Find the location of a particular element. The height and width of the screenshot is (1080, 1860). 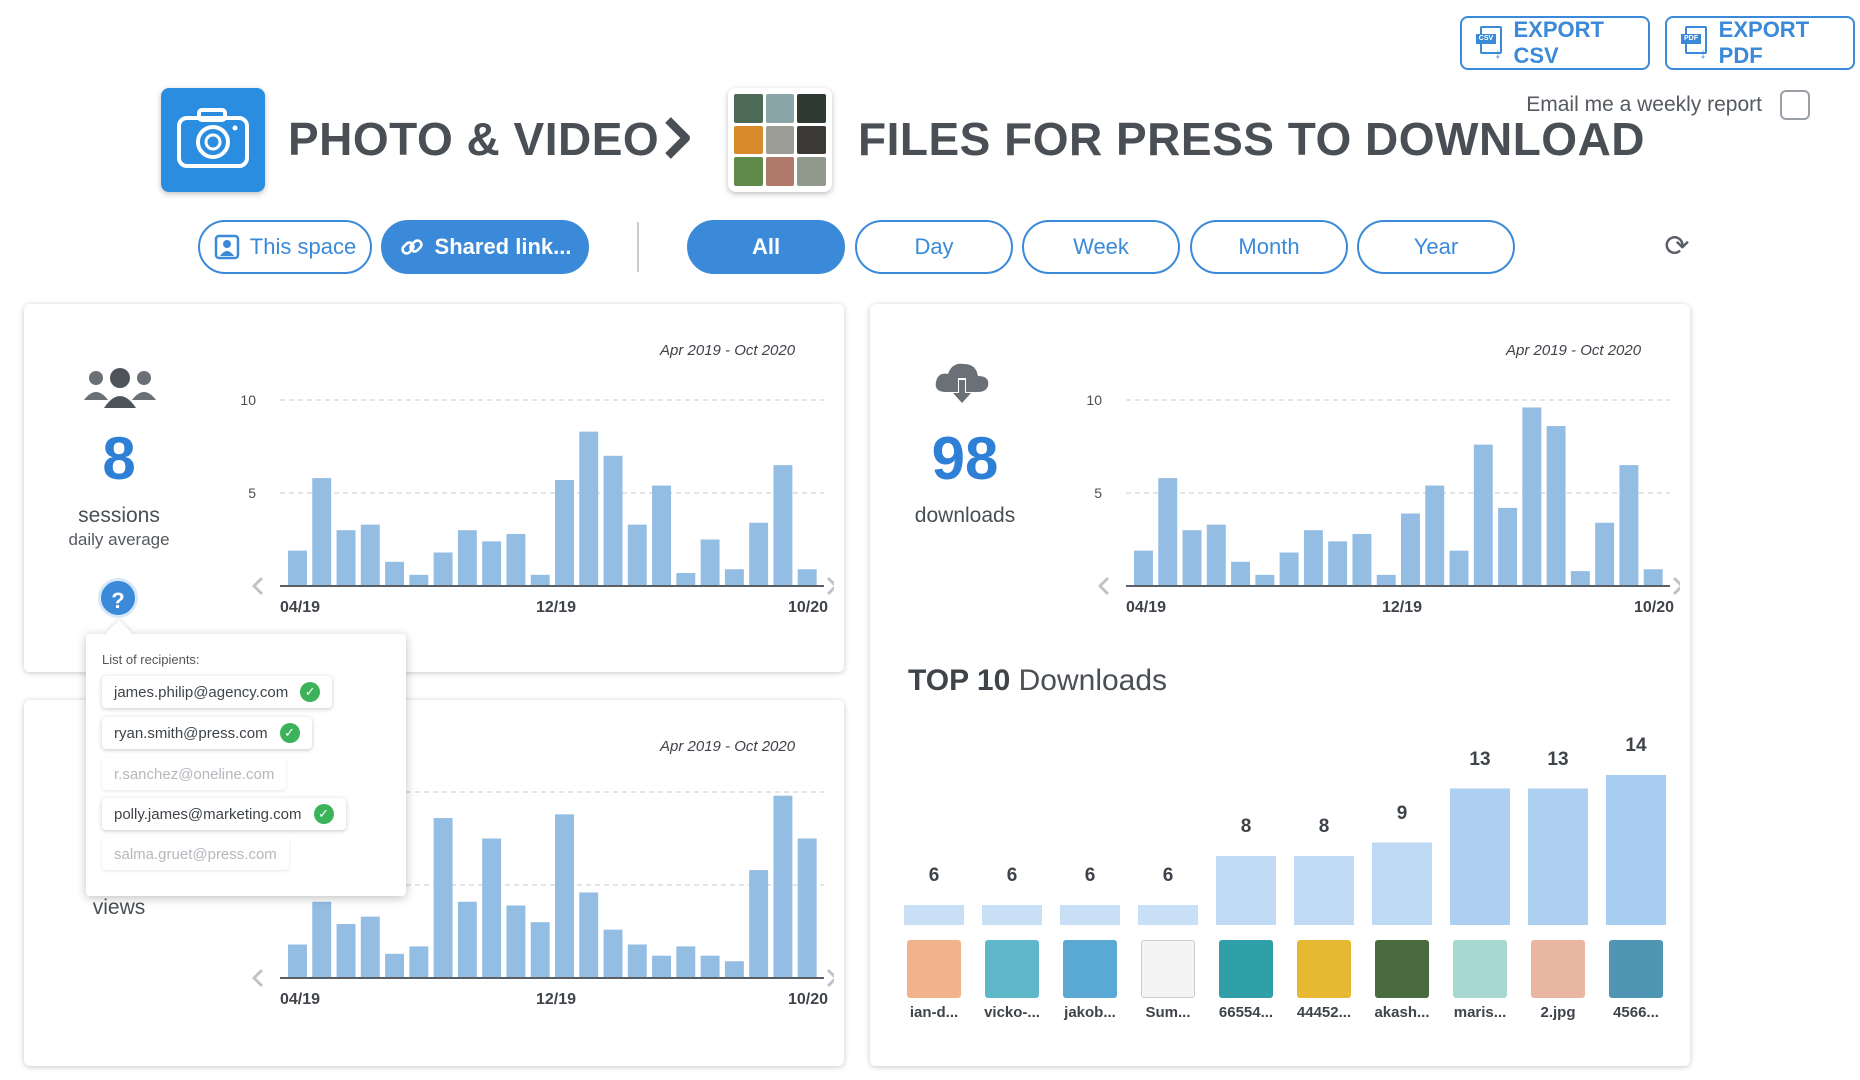

recipients-help-icon: ? is located at coordinates (118, 598).